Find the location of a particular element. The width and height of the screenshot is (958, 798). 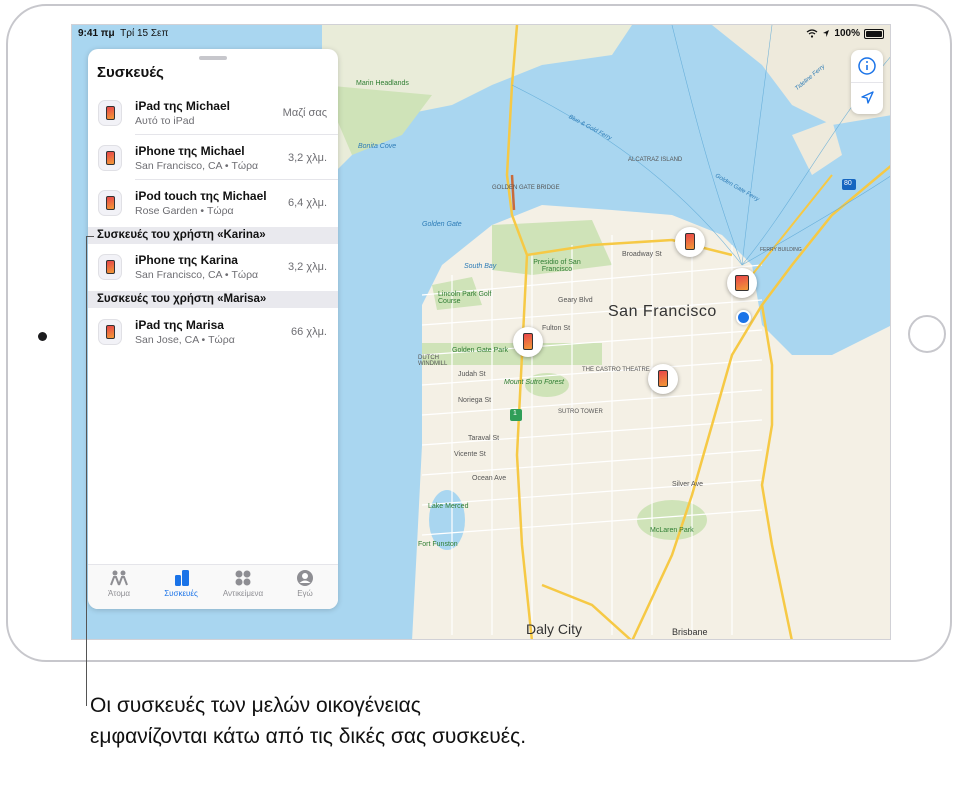

me-icon is located at coordinates (305, 578).